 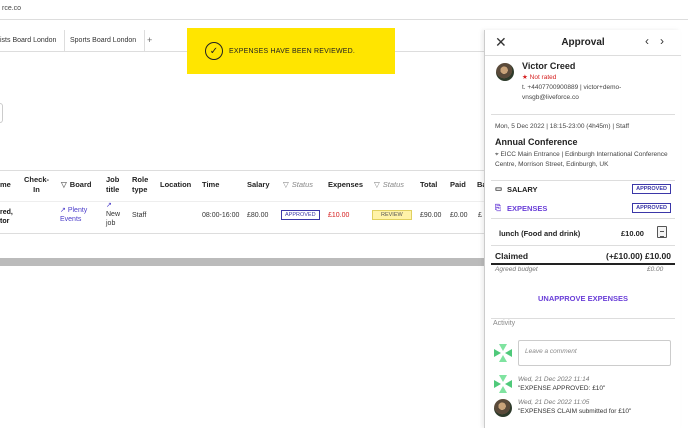 I want to click on unapprove-expenses-button: UNAPPROVE EXPENSES, so click(x=583, y=298).